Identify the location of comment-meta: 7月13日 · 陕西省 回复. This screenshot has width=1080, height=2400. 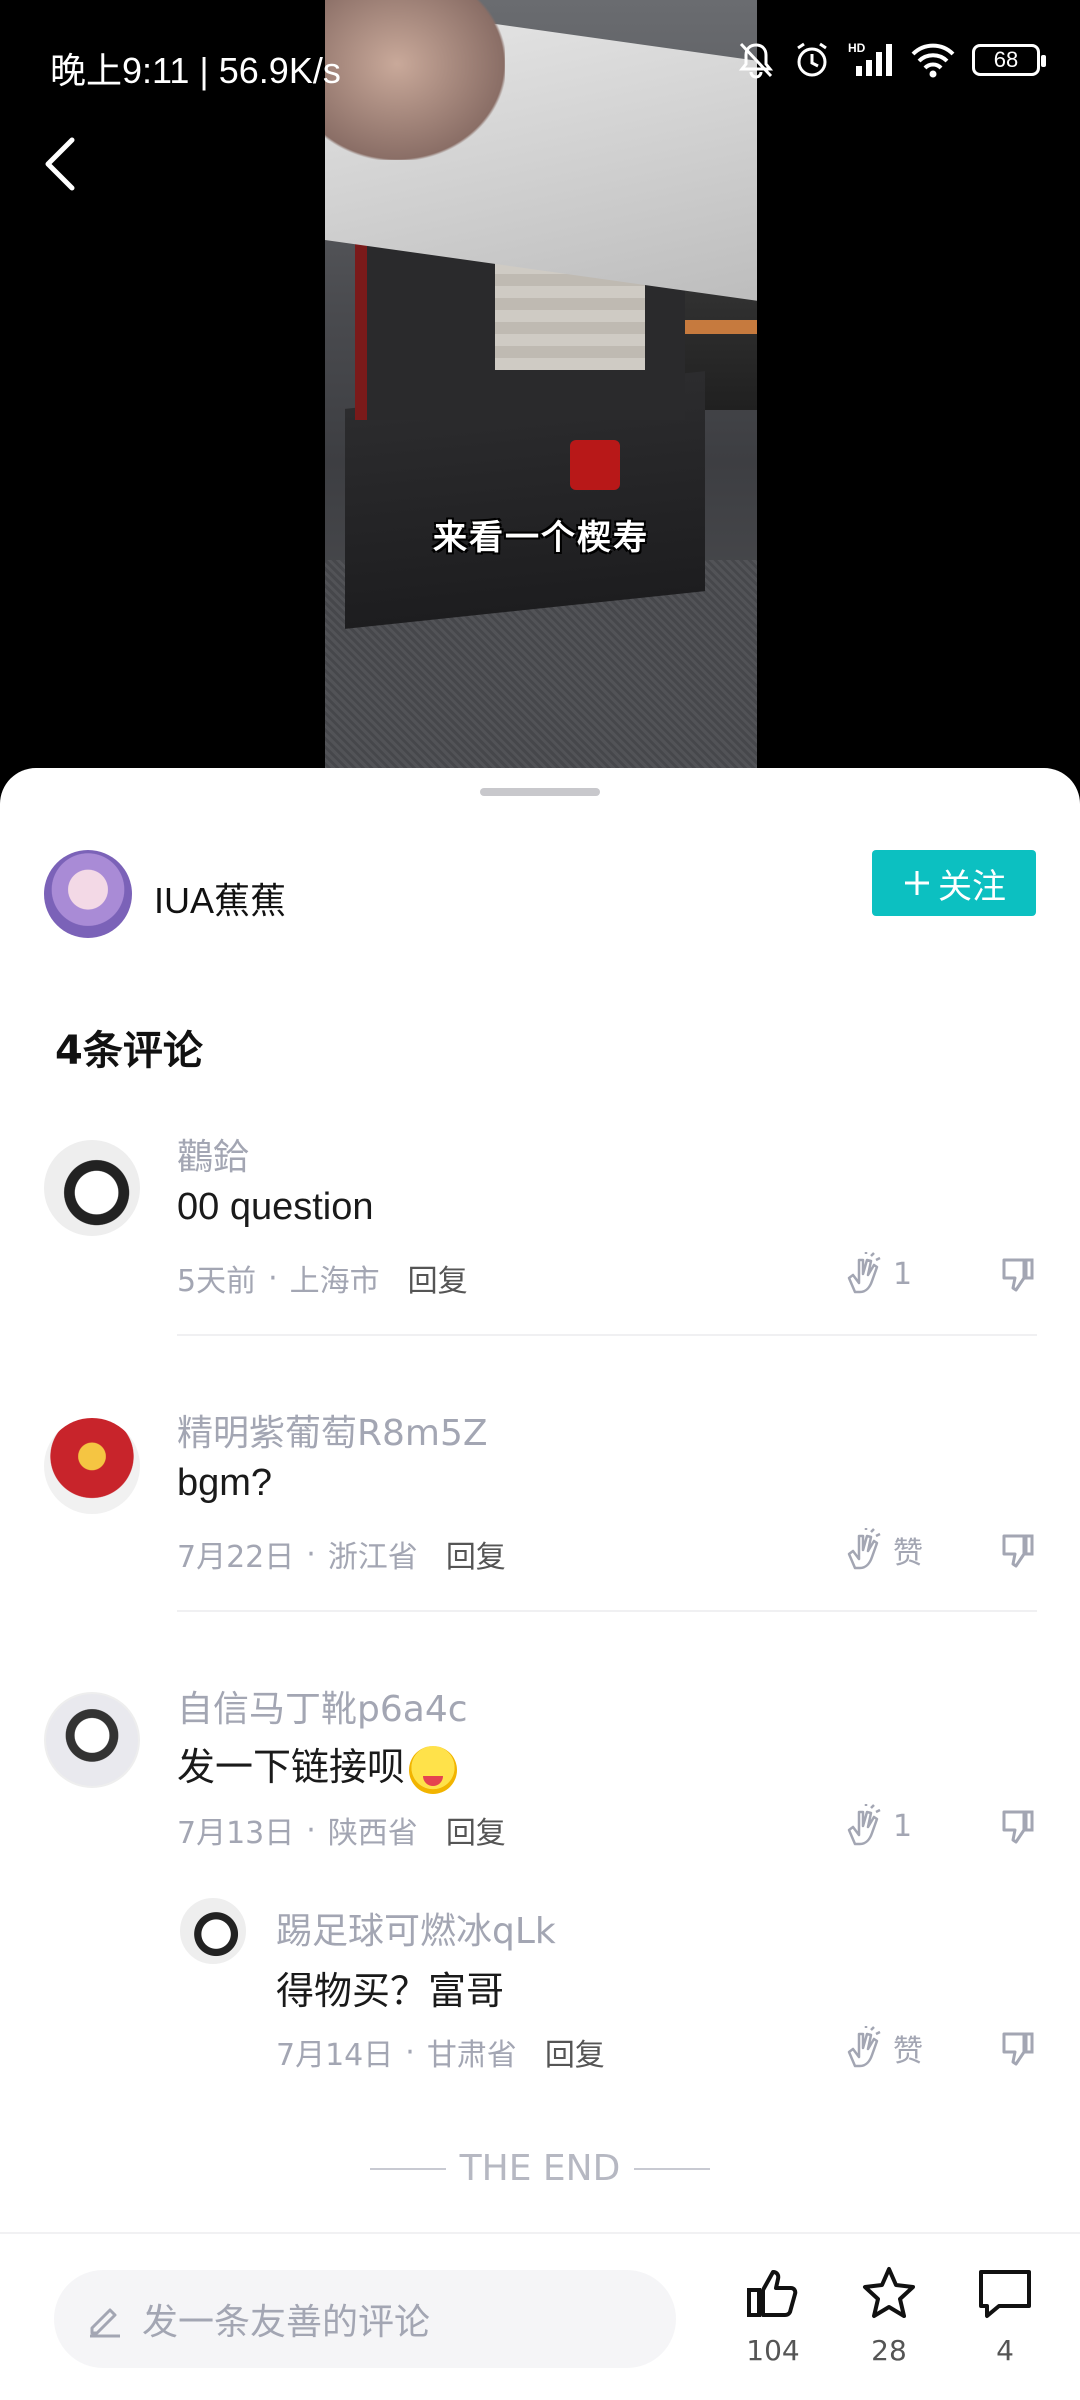
(341, 1830).